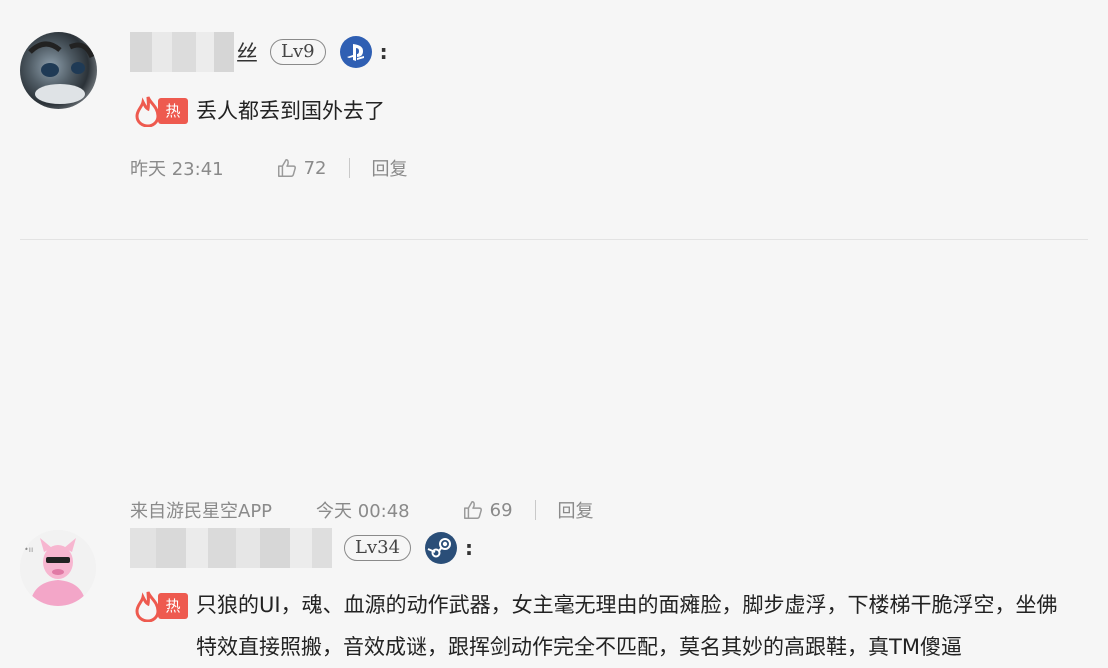  Describe the element at coordinates (58, 70) in the screenshot. I see `avatar` at that location.